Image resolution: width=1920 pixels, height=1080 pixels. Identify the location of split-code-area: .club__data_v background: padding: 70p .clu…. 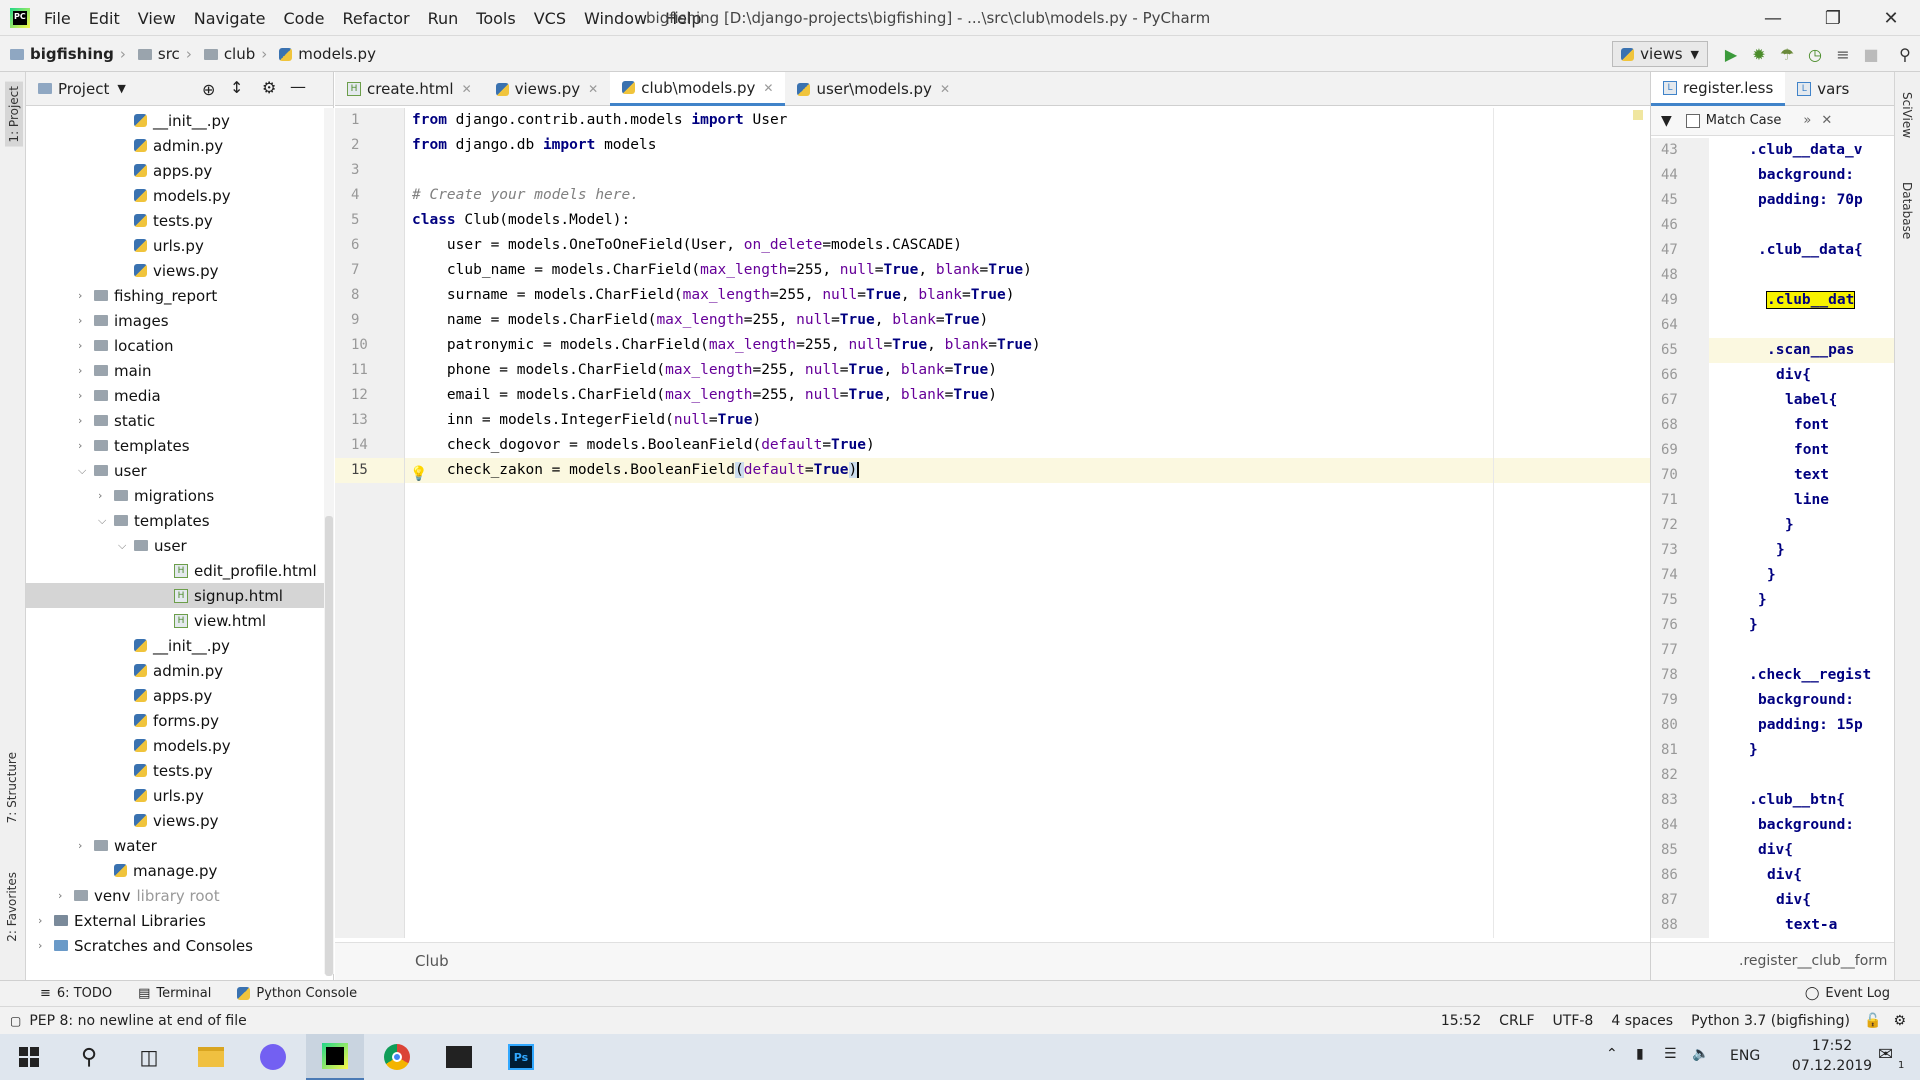
(1802, 538).